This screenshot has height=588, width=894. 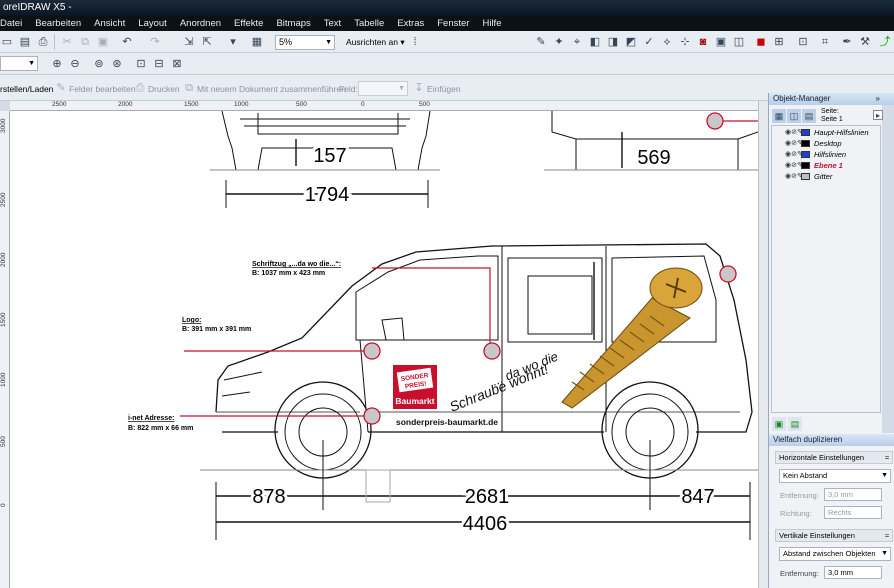 I want to click on separator, so click(x=54, y=42).